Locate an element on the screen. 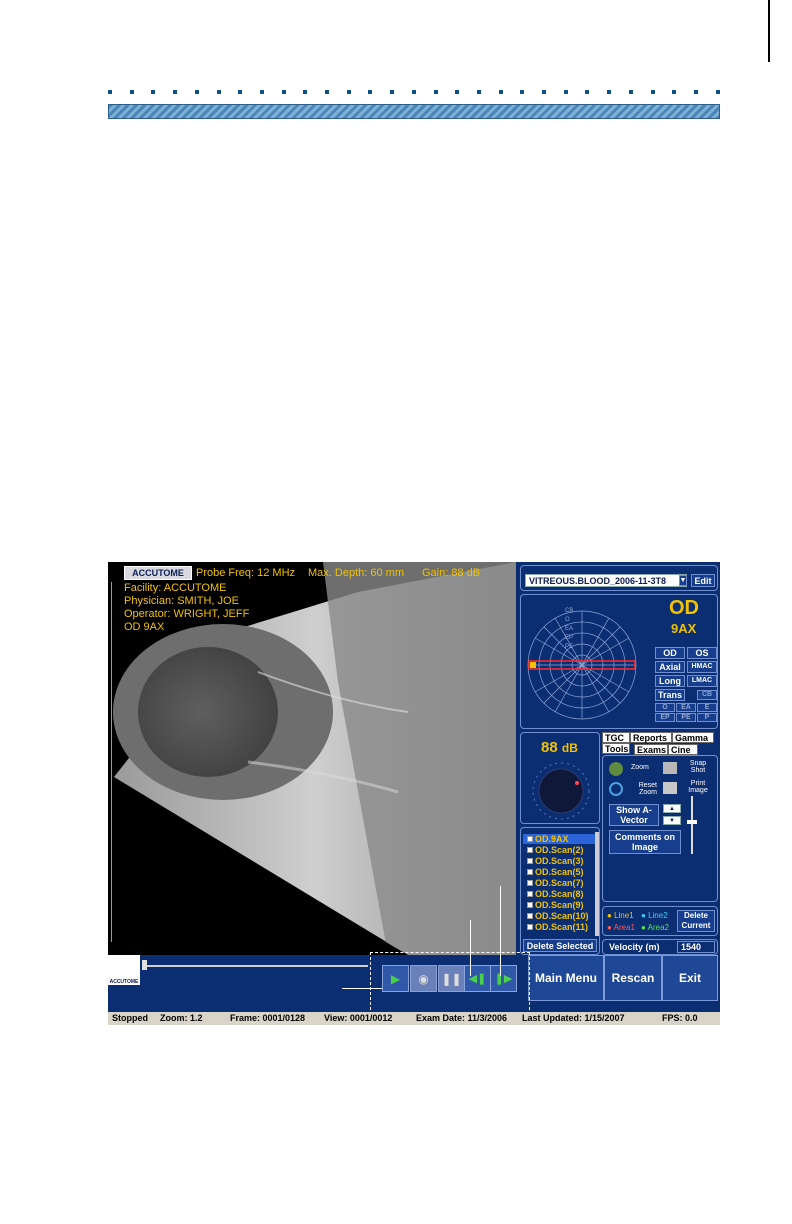 The width and height of the screenshot is (792, 1224). lmac-button: LMAC is located at coordinates (702, 681).